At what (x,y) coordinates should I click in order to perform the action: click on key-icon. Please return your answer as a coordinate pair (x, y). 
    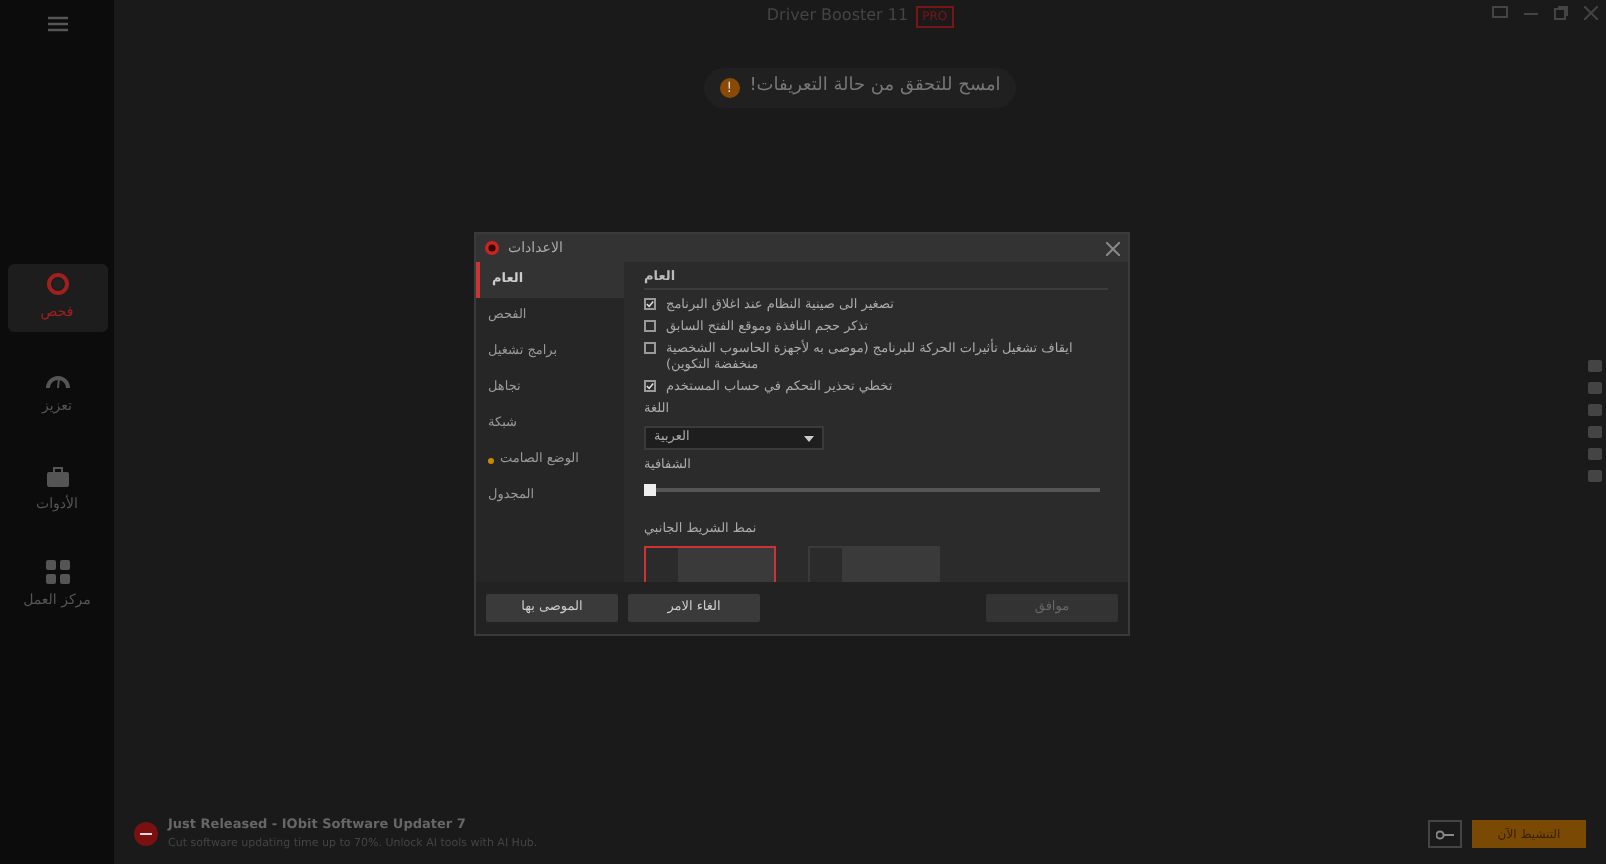
    Looking at the image, I should click on (1445, 834).